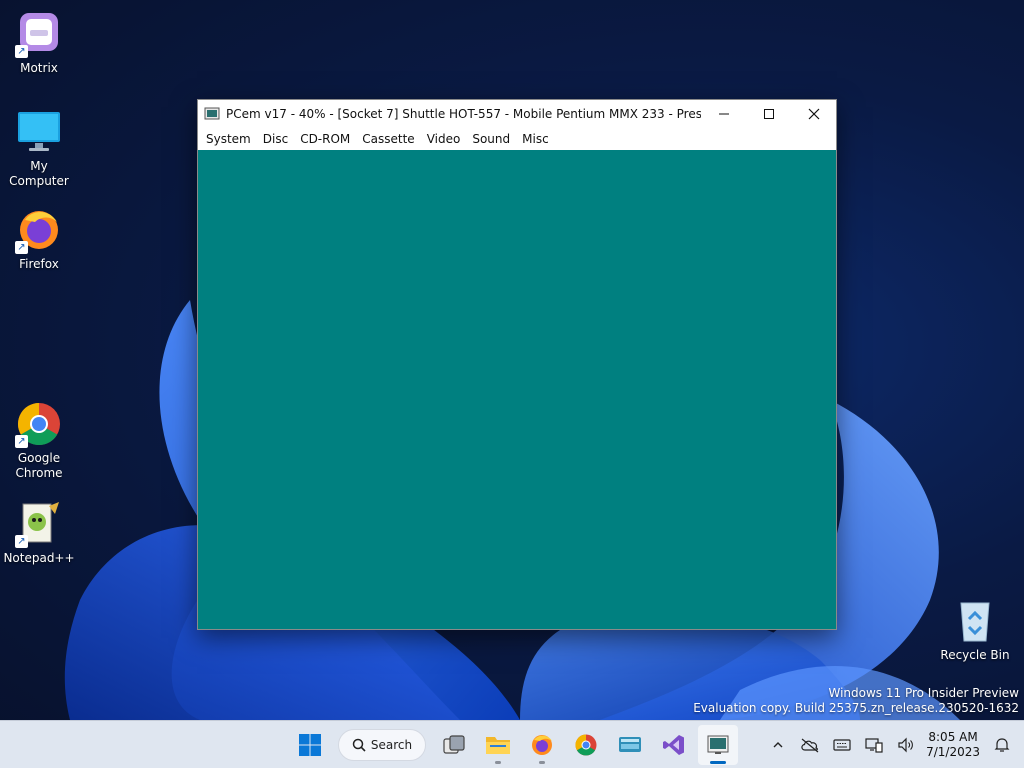 The image size is (1024, 768). What do you see at coordinates (491, 139) in the screenshot?
I see `menu-sound: Sound` at bounding box center [491, 139].